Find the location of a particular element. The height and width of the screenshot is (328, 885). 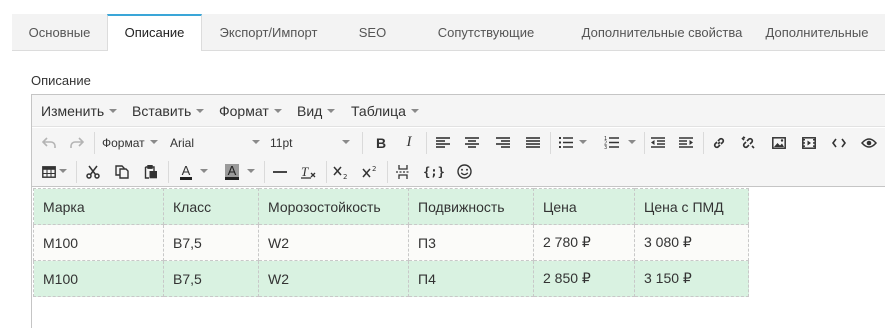

menu-insert: Вставить is located at coordinates (168, 111).